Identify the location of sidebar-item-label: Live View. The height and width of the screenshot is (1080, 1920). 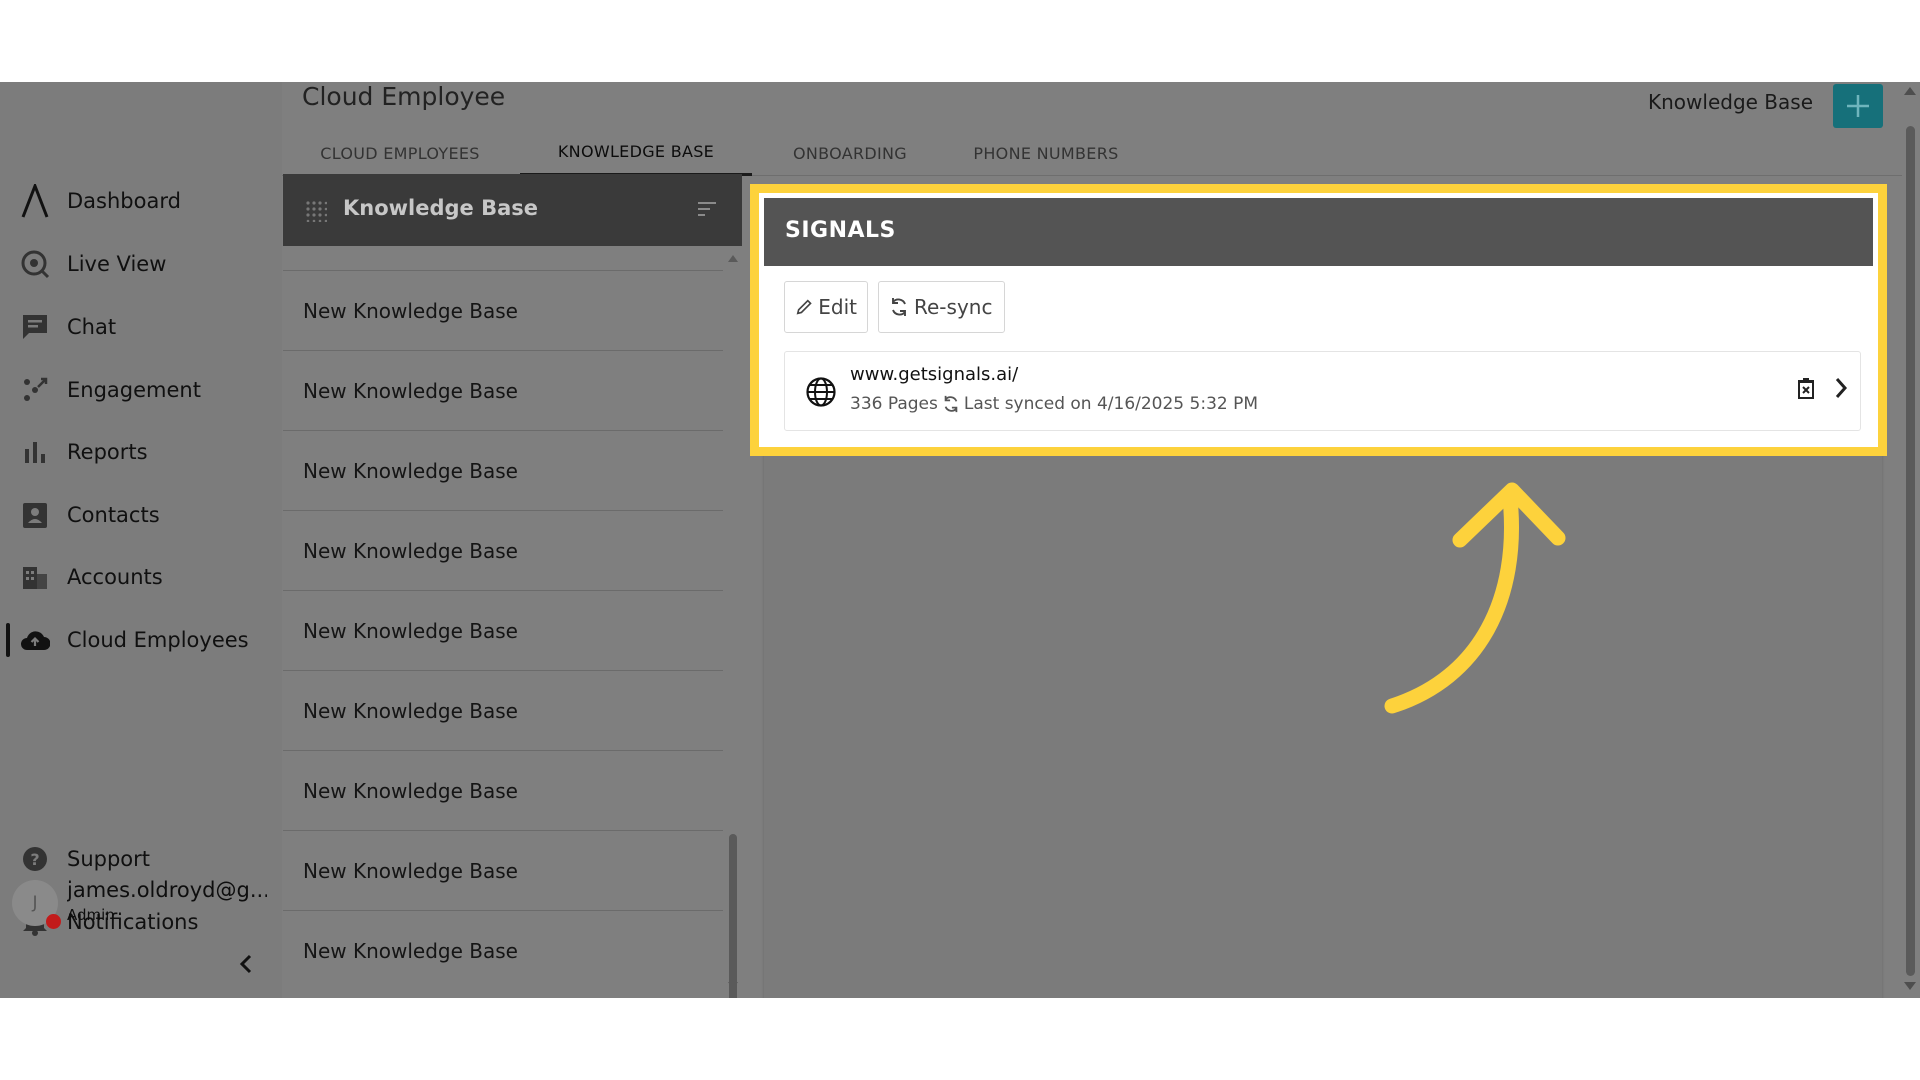
(117, 264).